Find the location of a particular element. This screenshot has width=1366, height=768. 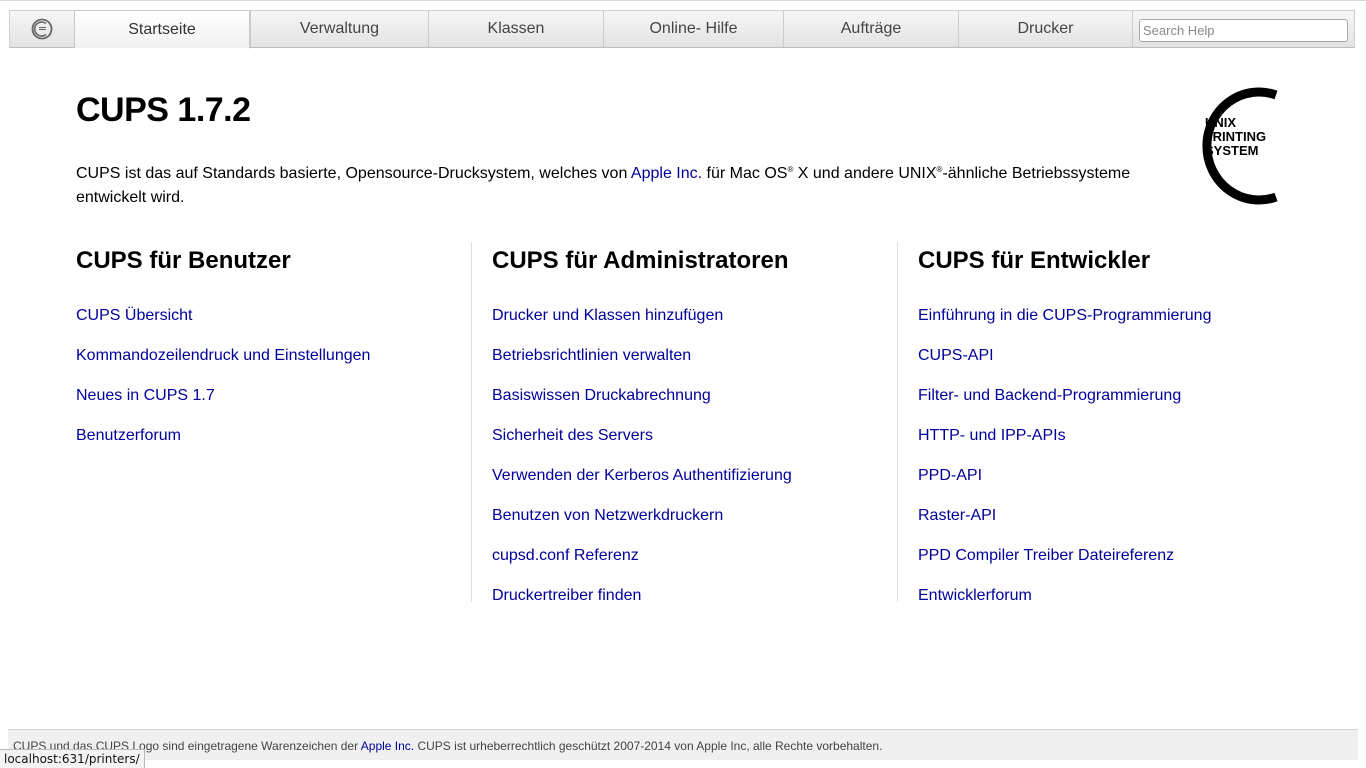

top-rule is located at coordinates (683, 0).